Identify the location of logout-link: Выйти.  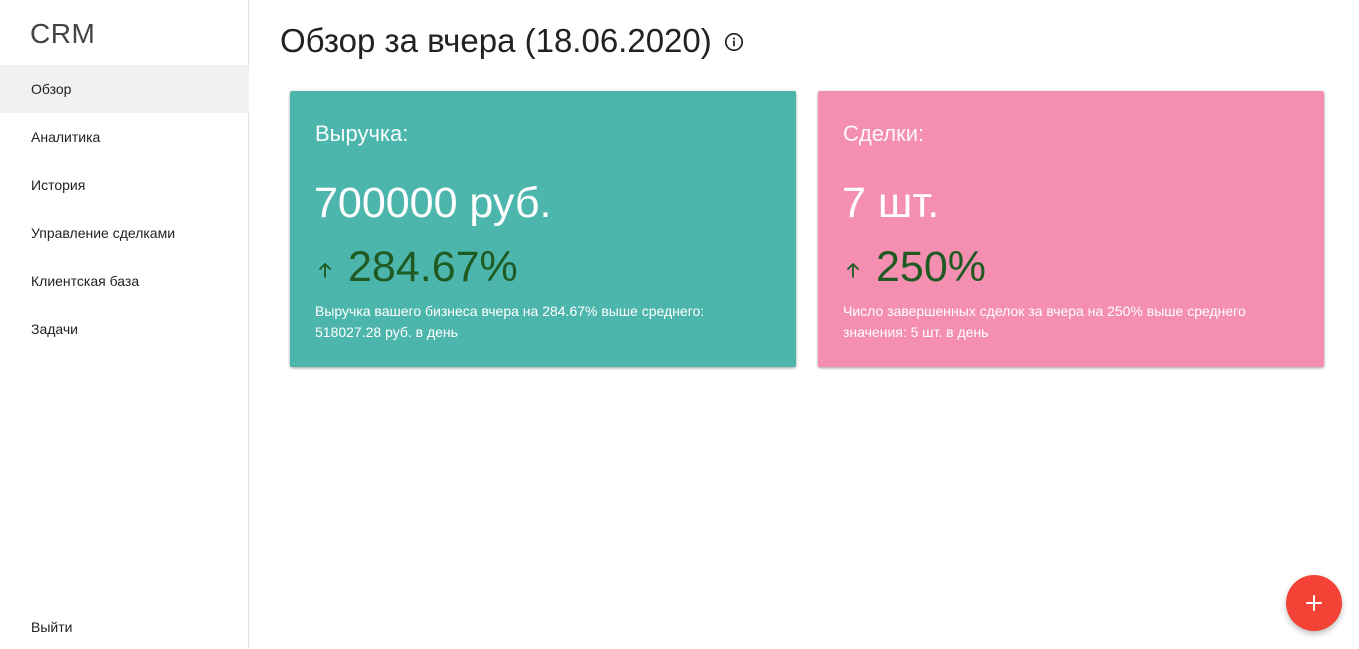
(124, 627).